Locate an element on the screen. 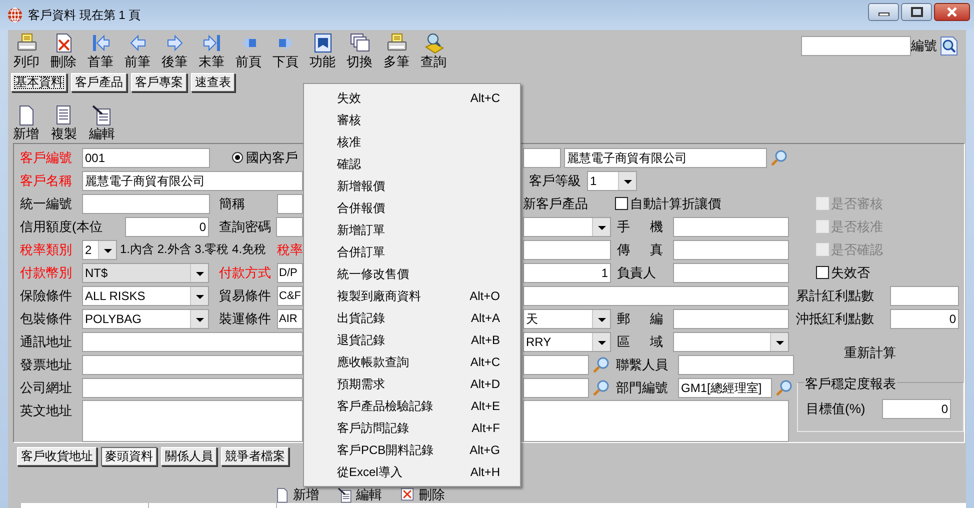 The image size is (974, 508). menu-item: 複製到廠商資料 Alt+O is located at coordinates (412, 296).